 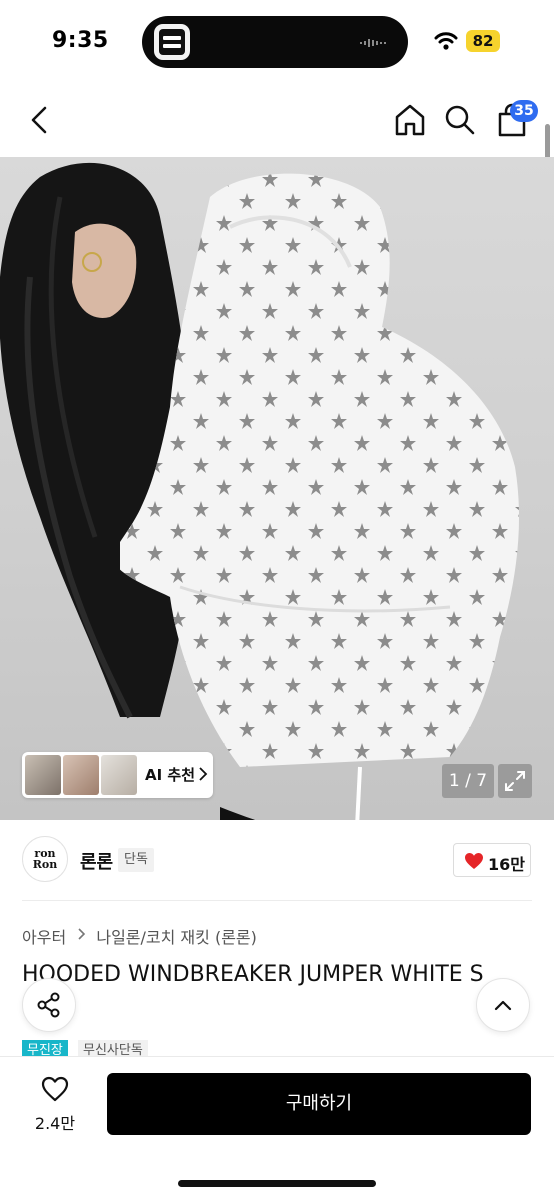 I want to click on ai-recommend-strip: AI 추천, so click(x=117, y=775).